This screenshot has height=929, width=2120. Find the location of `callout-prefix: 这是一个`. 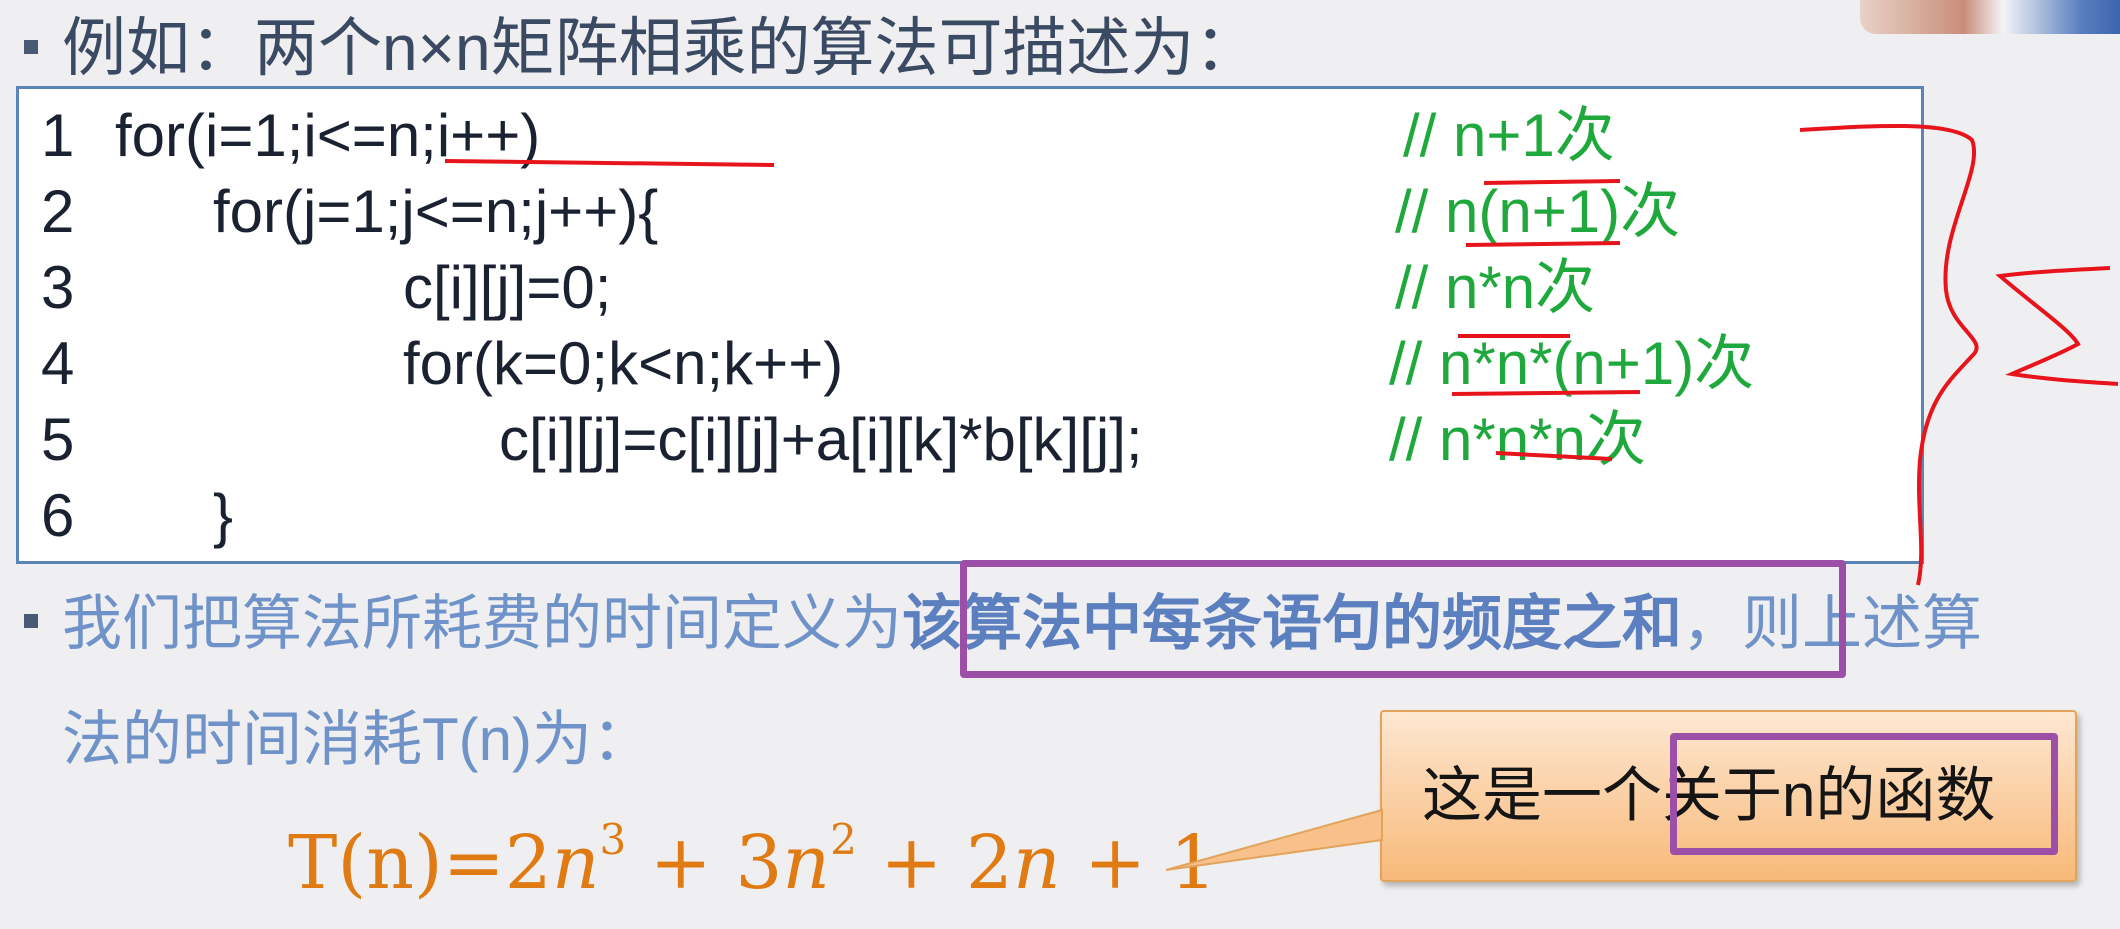

callout-prefix: 这是一个 is located at coordinates (1542, 795).